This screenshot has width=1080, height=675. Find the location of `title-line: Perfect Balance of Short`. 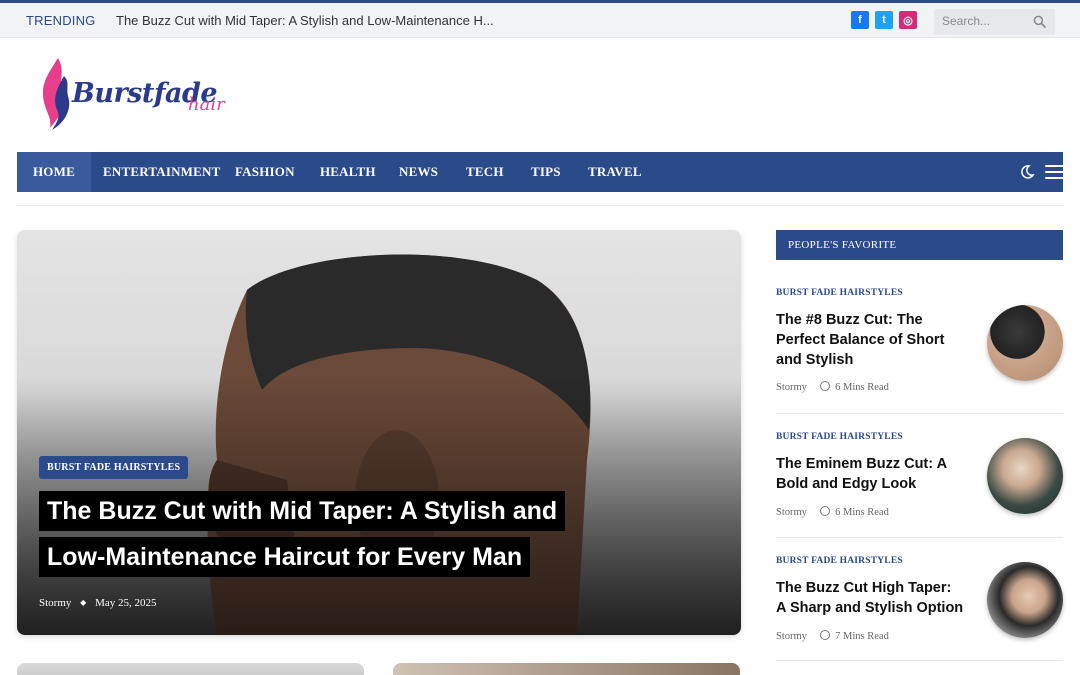

title-line: Perfect Balance of Short is located at coordinates (871, 340).